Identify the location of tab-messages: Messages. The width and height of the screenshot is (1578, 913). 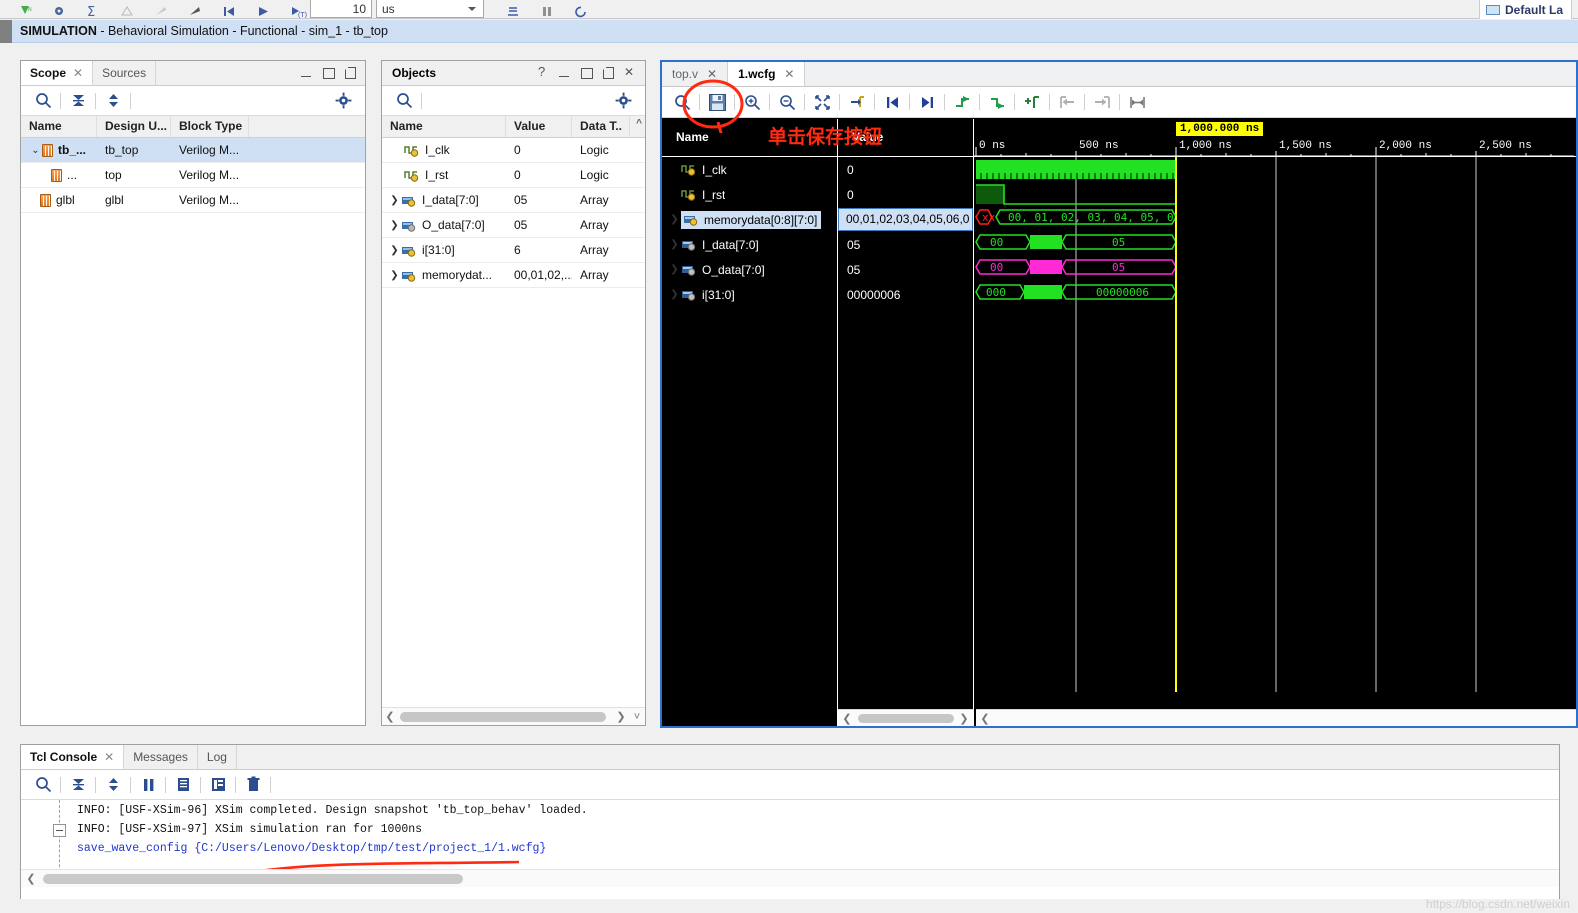
(161, 757).